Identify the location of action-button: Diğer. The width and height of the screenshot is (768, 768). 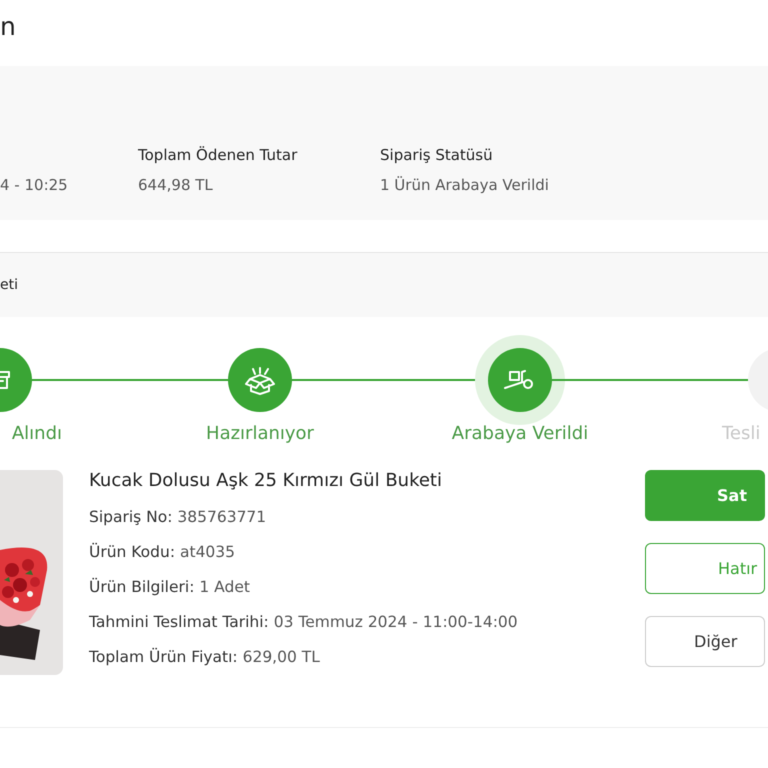
(705, 641).